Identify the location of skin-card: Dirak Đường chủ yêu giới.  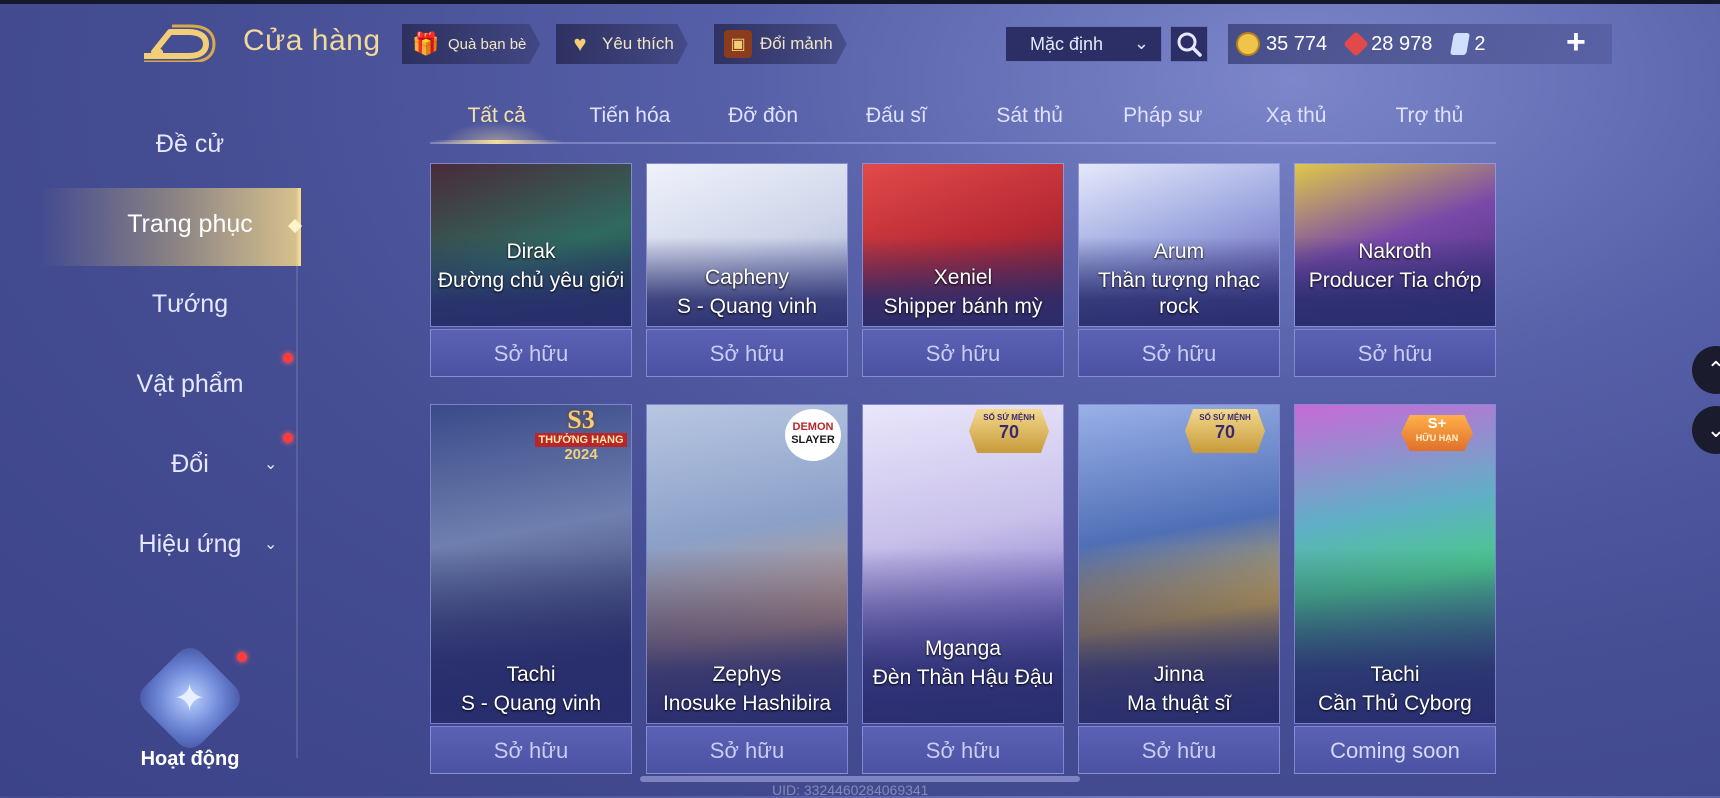
(531, 245).